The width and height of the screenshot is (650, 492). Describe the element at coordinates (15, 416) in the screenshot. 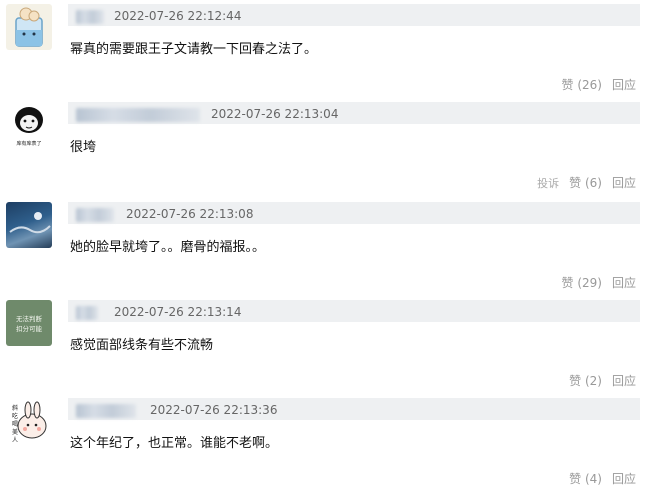

I see `avatar-caption: 吃` at that location.